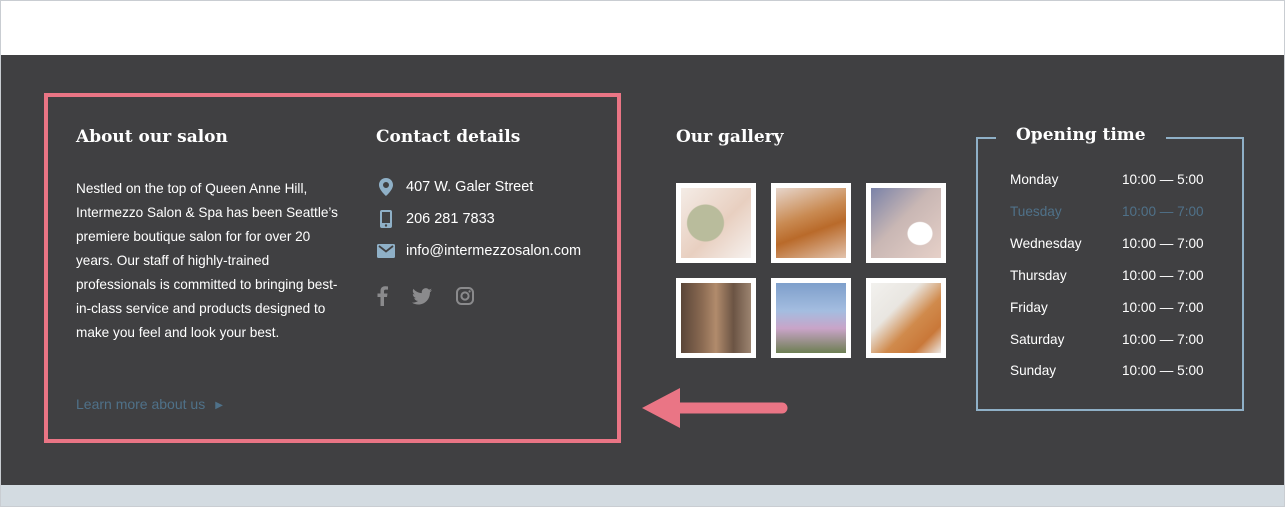  I want to click on arrow-left-icon, so click(715, 408).